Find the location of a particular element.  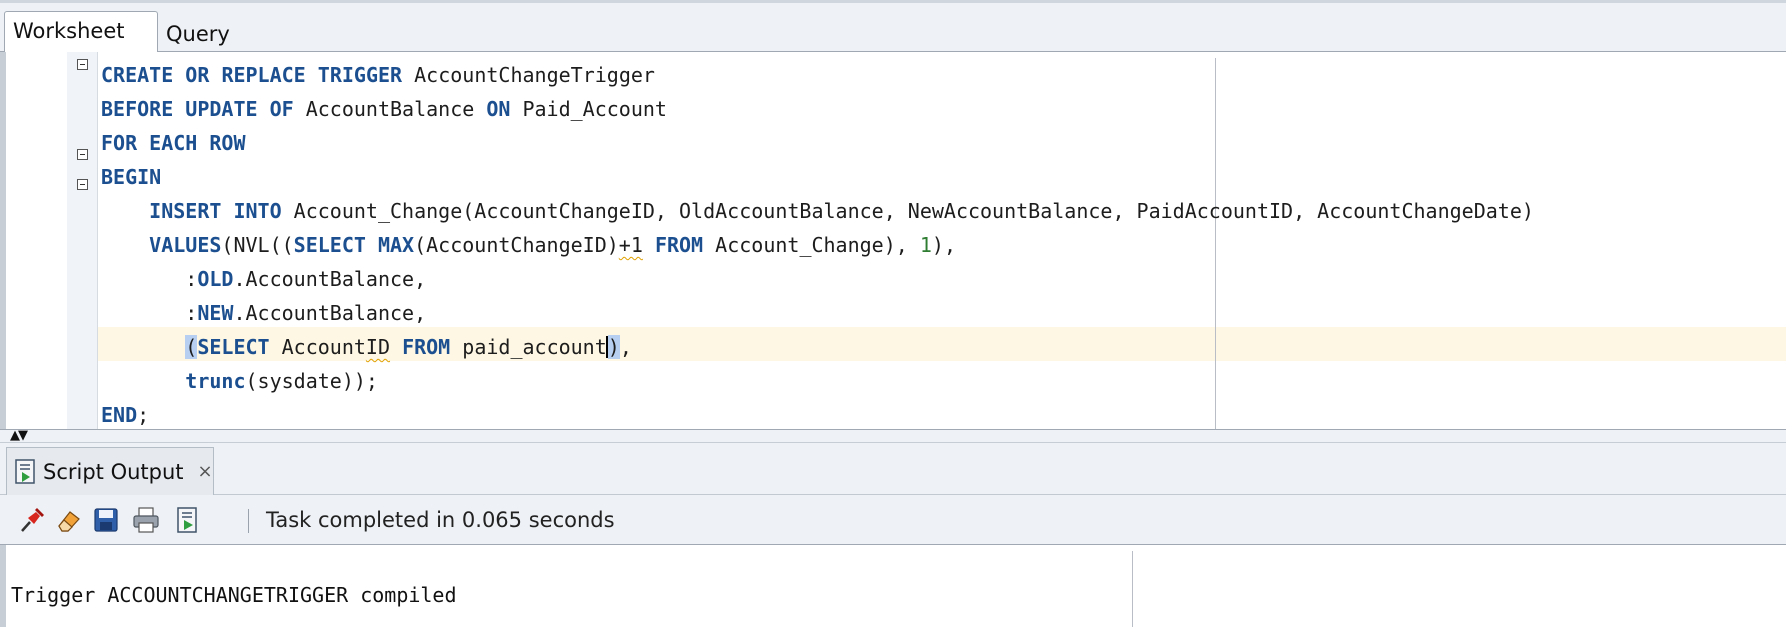

code-line: :NEW.AccountBalance, is located at coordinates (817, 313).